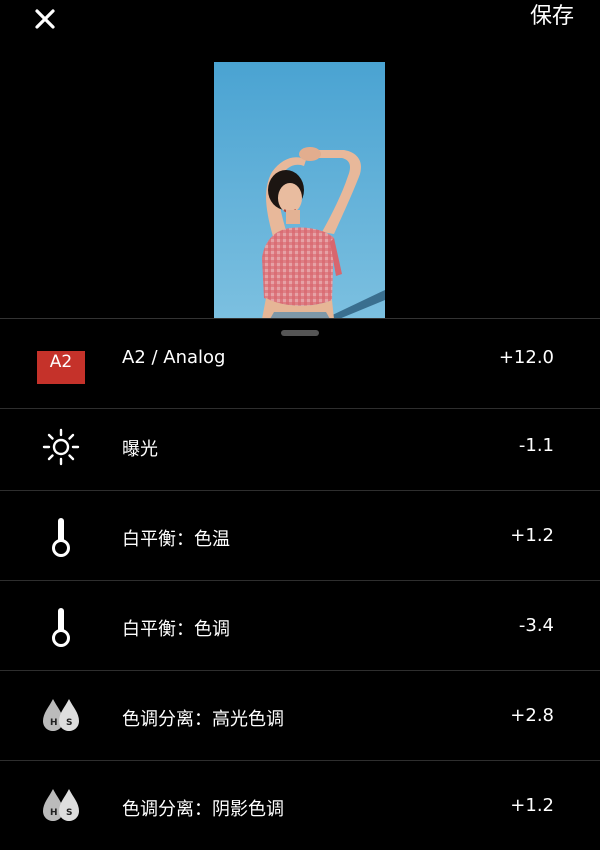  What do you see at coordinates (61, 447) in the screenshot?
I see `sun-icon` at bounding box center [61, 447].